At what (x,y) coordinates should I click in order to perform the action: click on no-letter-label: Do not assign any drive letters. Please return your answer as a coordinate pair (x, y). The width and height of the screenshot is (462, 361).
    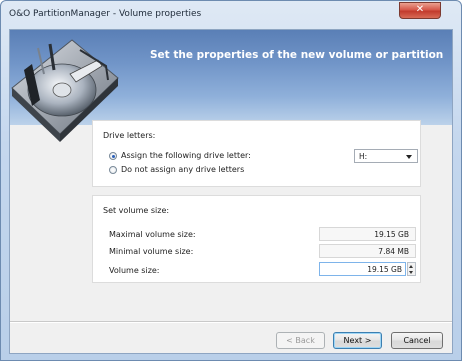
    Looking at the image, I should click on (182, 169).